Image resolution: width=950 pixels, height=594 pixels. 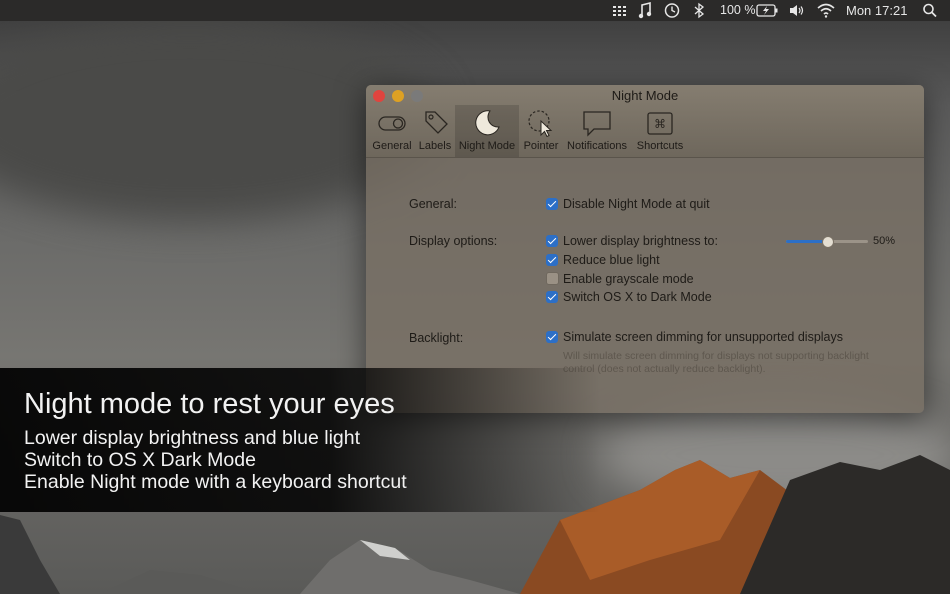 I want to click on brightness-slider-knob, so click(x=828, y=242).